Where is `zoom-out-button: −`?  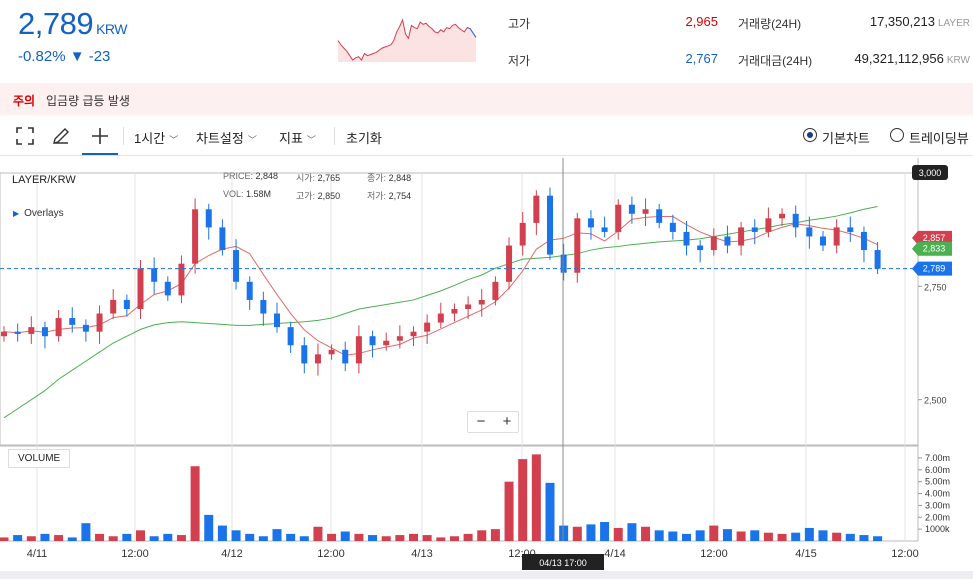 zoom-out-button: − is located at coordinates (481, 421).